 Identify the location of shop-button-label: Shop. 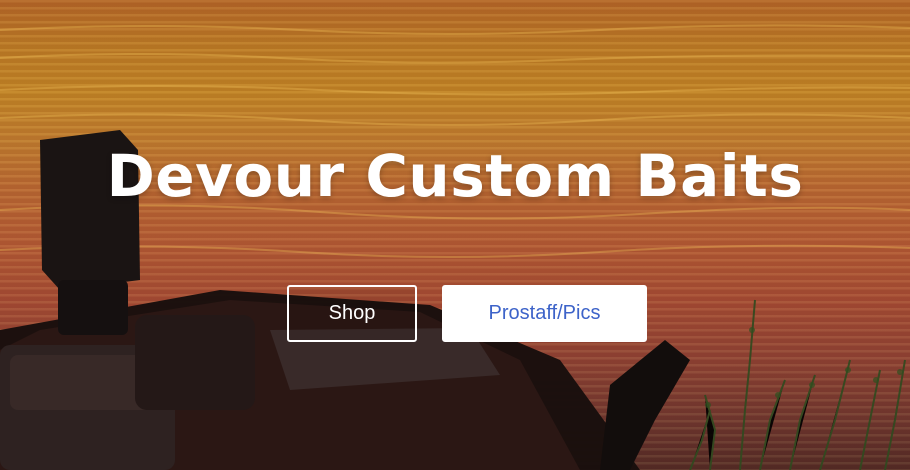
(352, 313).